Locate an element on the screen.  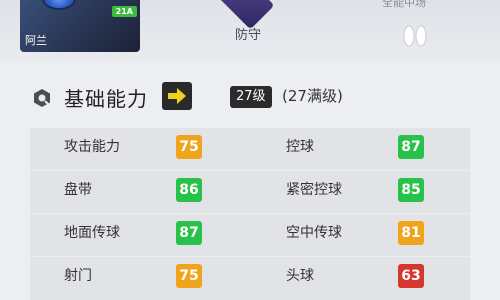
basic-ability-header: 基础能力 27级 (27满级) is located at coordinates (250, 96).